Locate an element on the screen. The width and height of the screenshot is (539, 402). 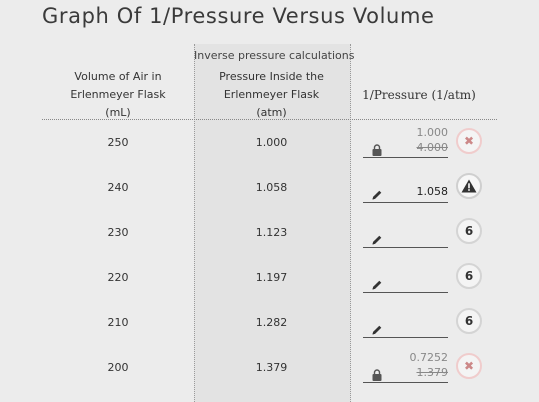
table-row: 220 1.197 6 is located at coordinates (290, 277).